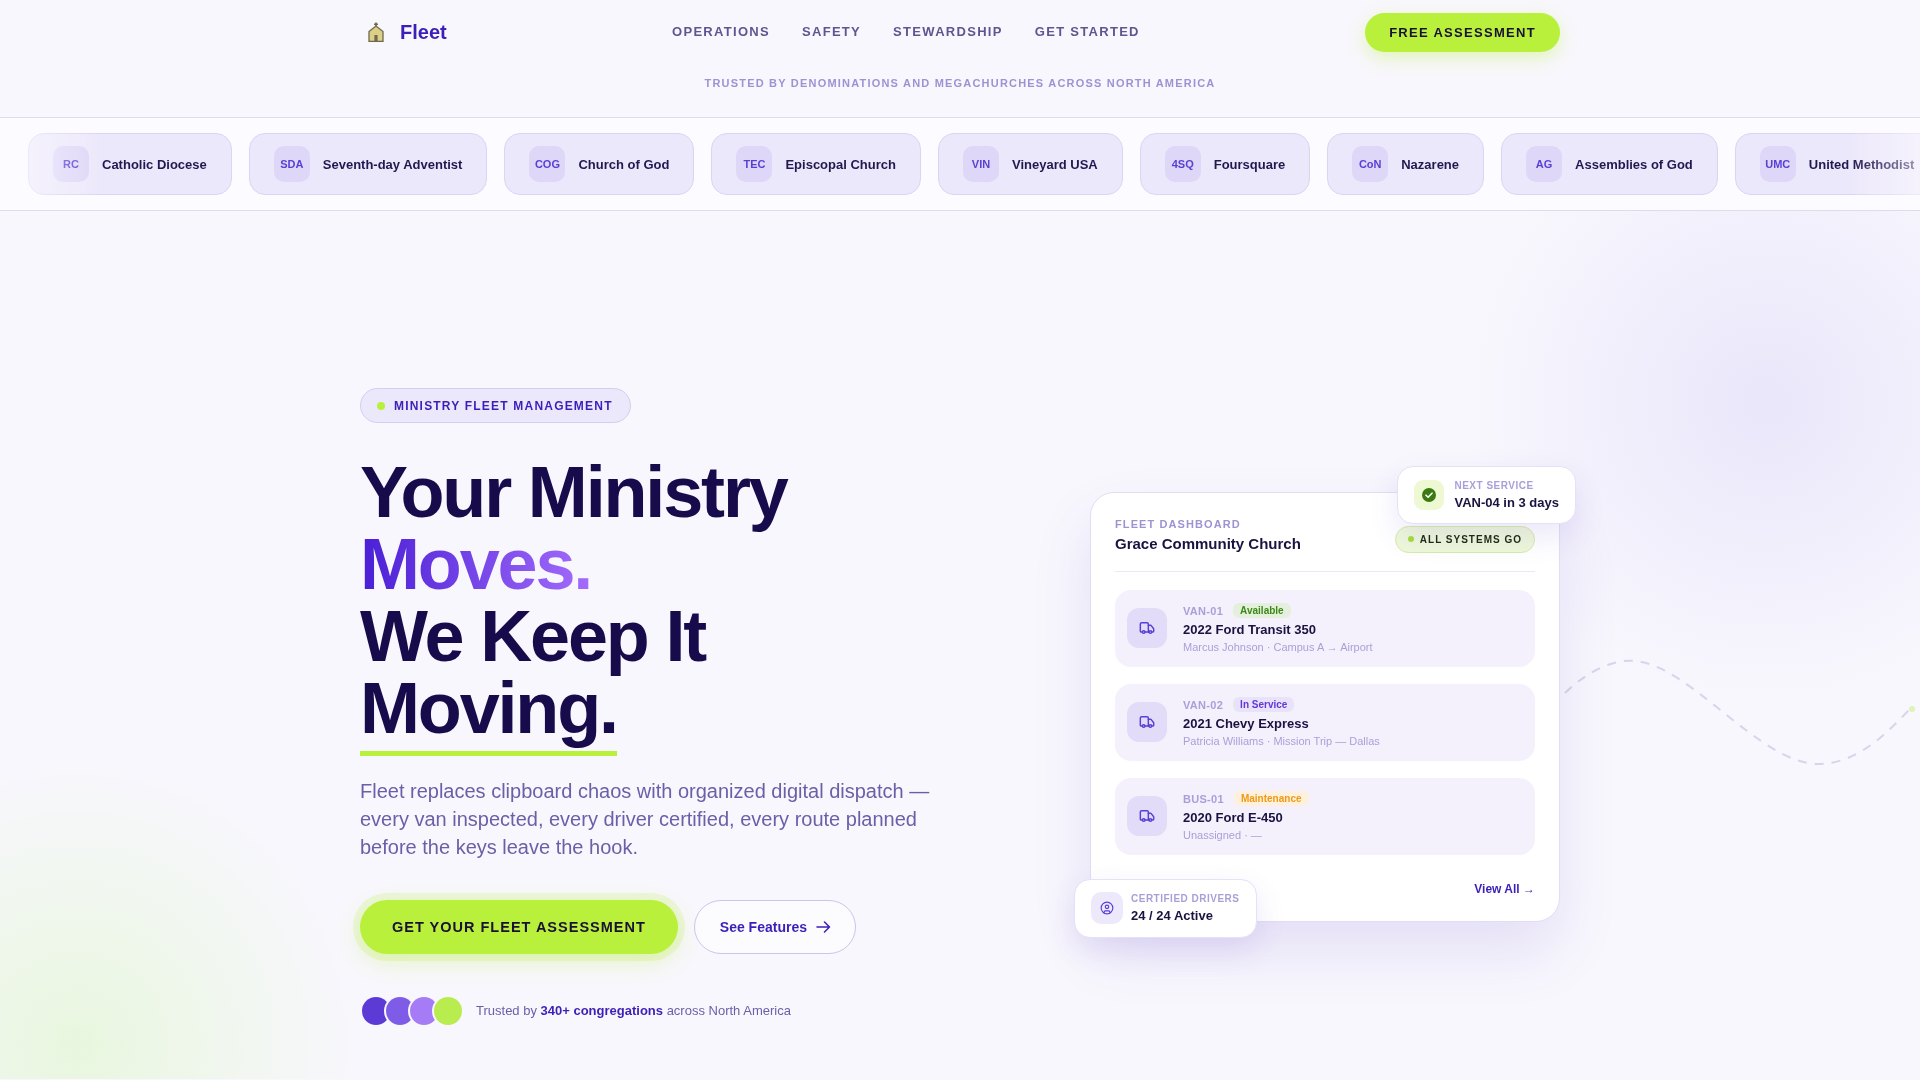 Image resolution: width=1920 pixels, height=1080 pixels. I want to click on abbreviation-badge: RC, so click(71, 164).